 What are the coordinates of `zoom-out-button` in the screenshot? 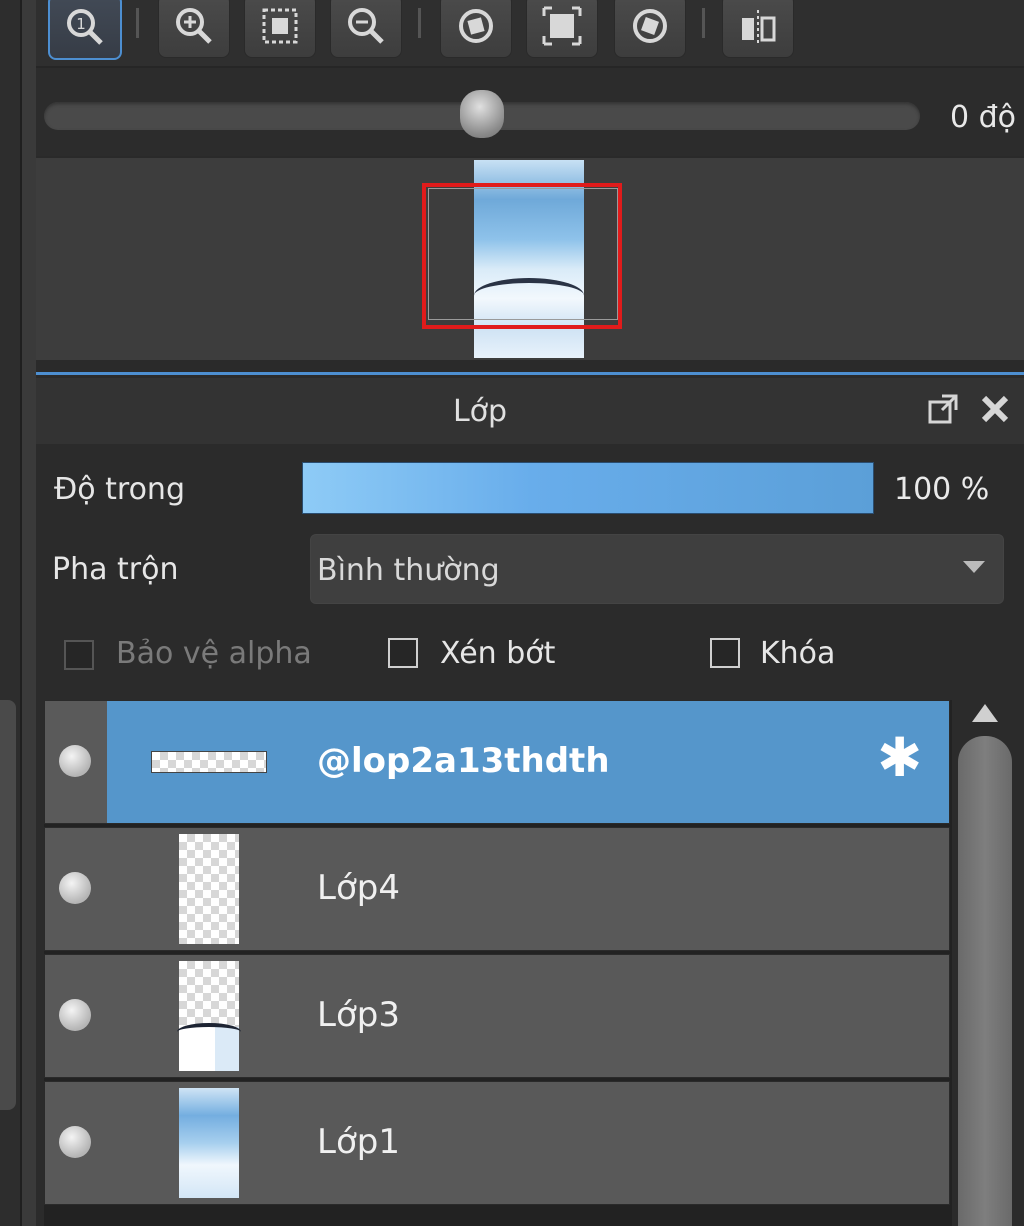 It's located at (366, 29).